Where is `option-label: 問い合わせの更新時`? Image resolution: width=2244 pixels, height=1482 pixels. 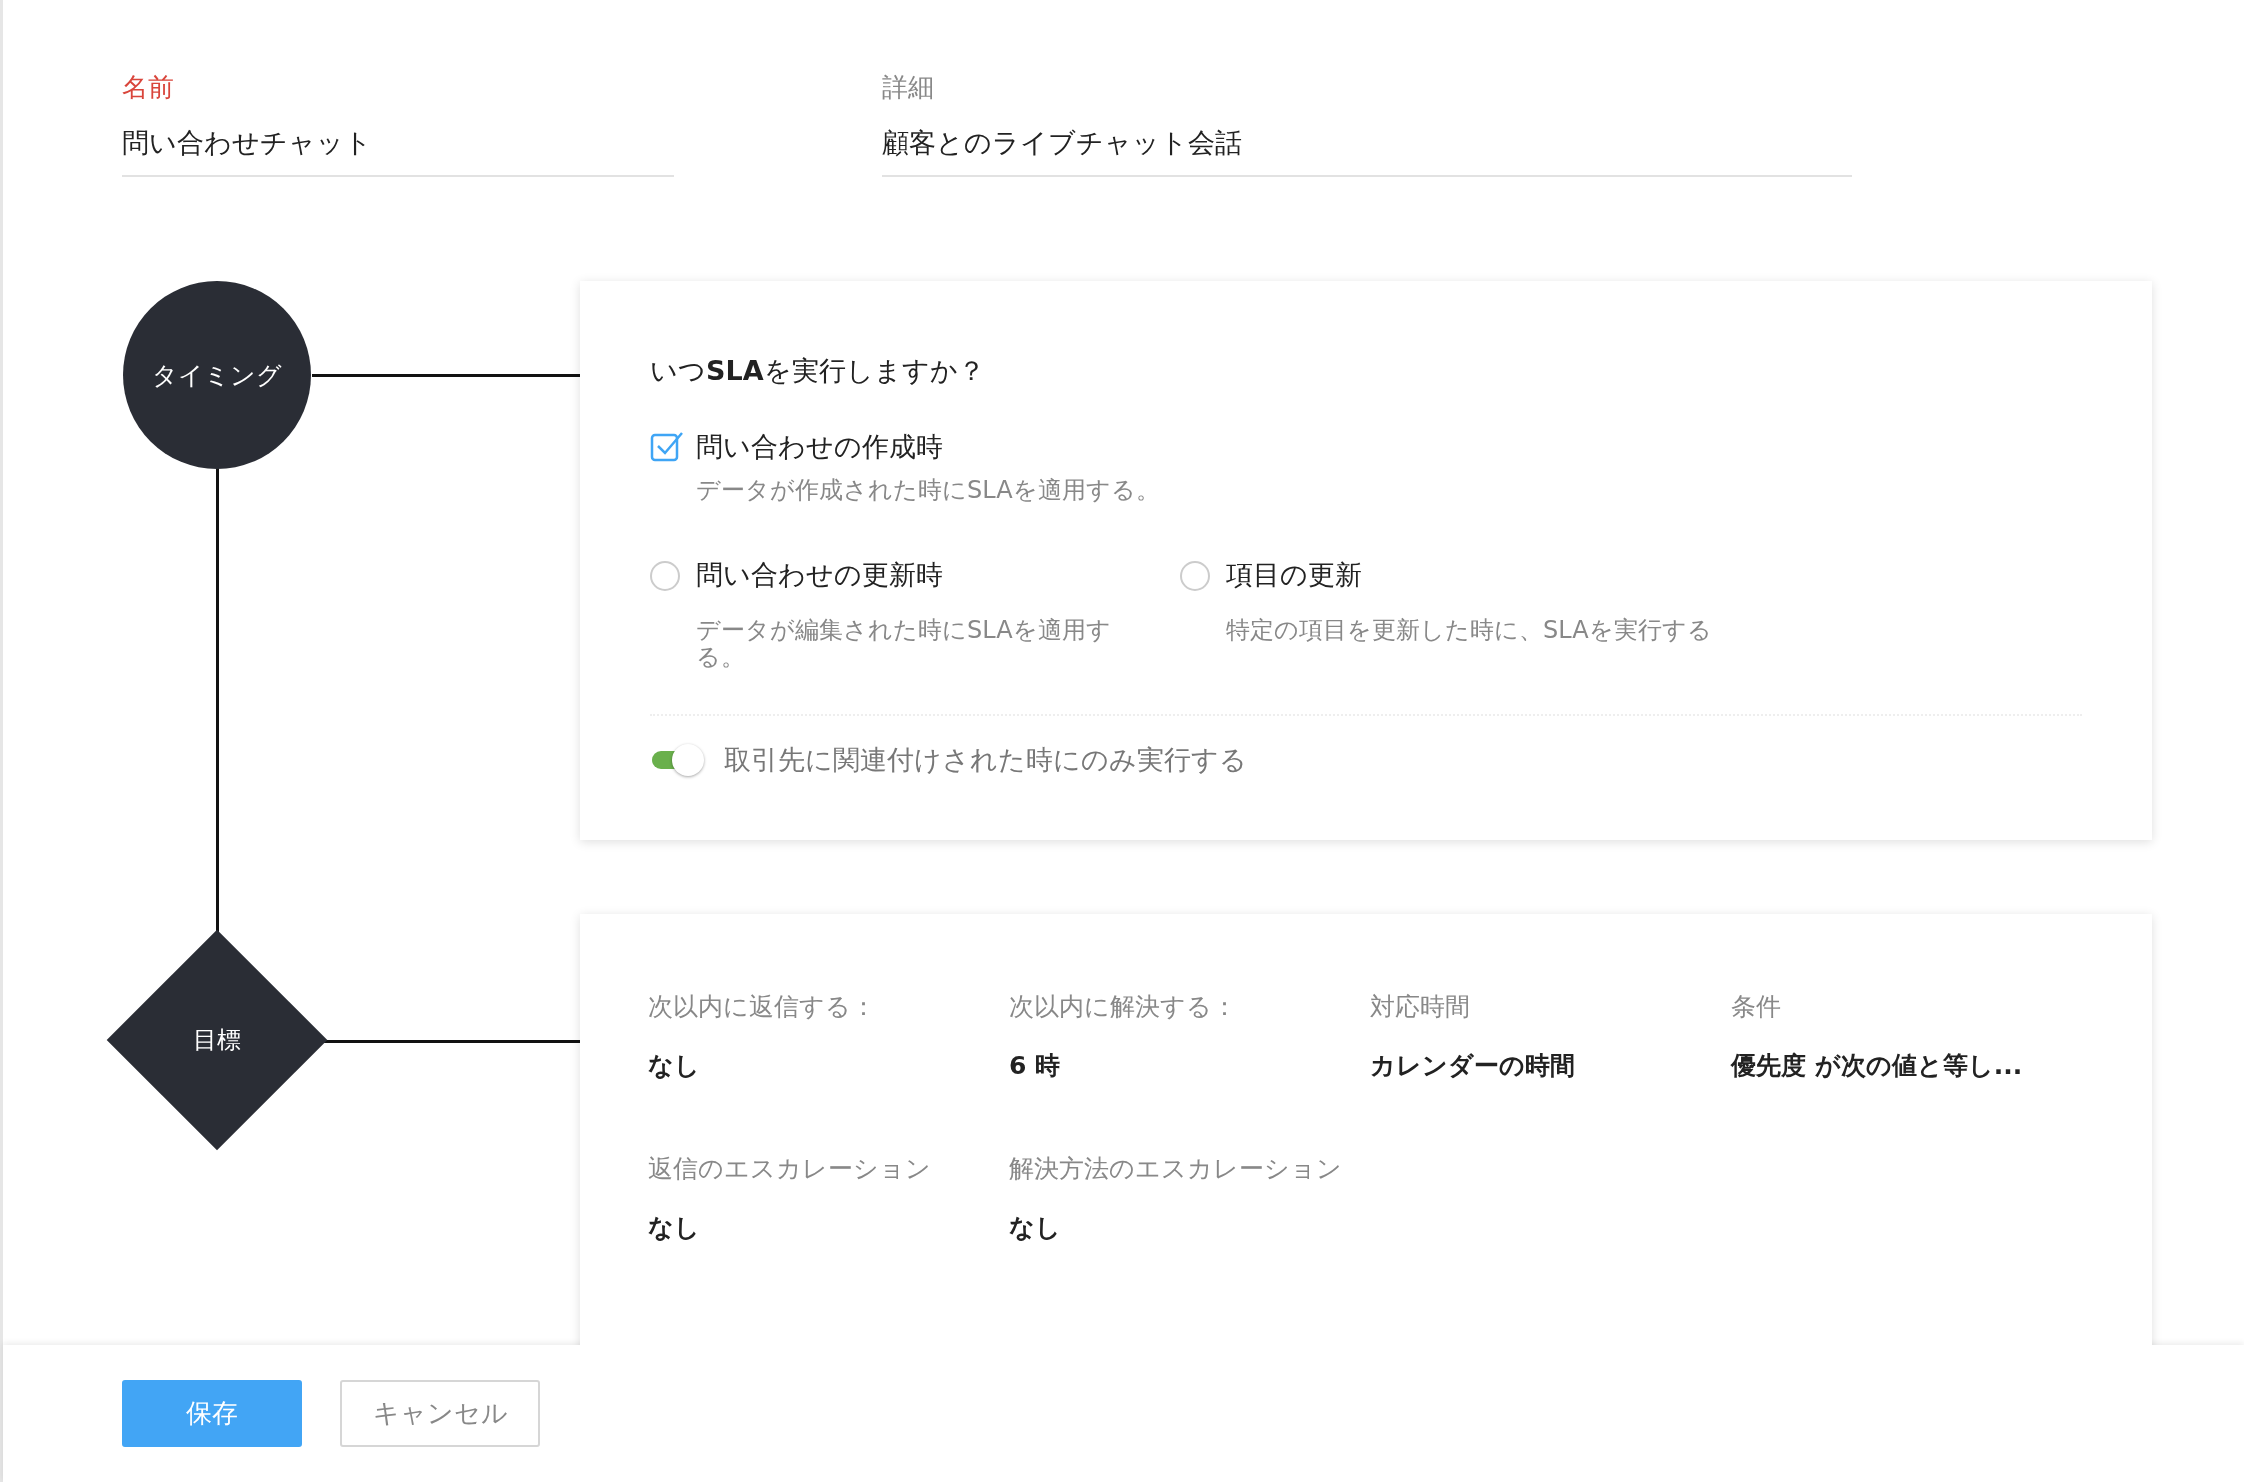 option-label: 問い合わせの更新時 is located at coordinates (820, 575).